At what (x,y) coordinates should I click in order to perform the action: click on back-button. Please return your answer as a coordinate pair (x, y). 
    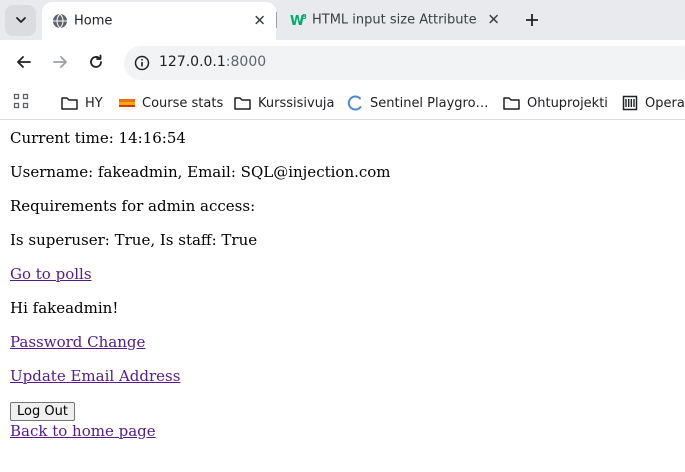
    Looking at the image, I should click on (24, 64).